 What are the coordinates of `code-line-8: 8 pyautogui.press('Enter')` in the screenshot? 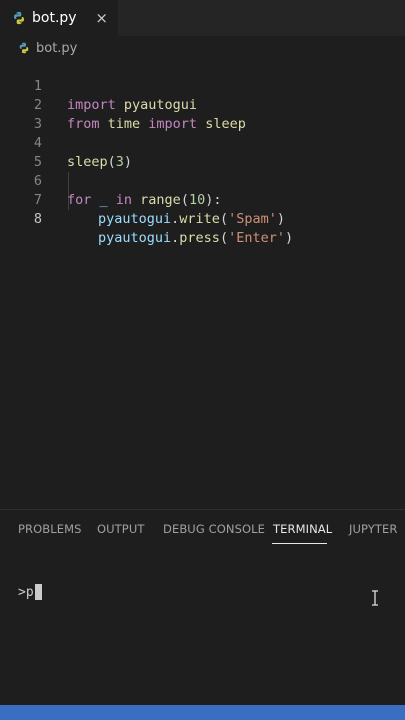 It's located at (202, 218).